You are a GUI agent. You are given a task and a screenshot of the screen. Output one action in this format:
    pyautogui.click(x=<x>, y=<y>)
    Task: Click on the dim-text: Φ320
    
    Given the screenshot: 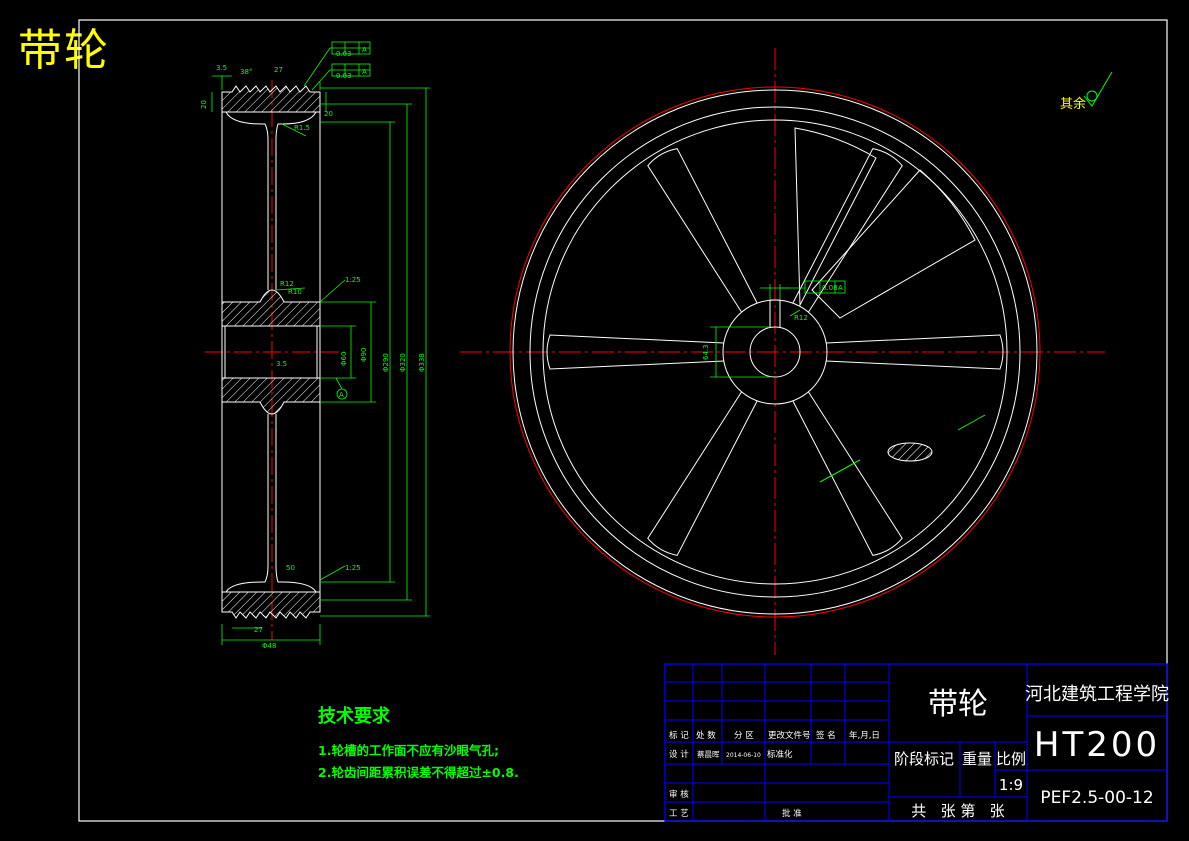 What is the action you would take?
    pyautogui.click(x=403, y=362)
    